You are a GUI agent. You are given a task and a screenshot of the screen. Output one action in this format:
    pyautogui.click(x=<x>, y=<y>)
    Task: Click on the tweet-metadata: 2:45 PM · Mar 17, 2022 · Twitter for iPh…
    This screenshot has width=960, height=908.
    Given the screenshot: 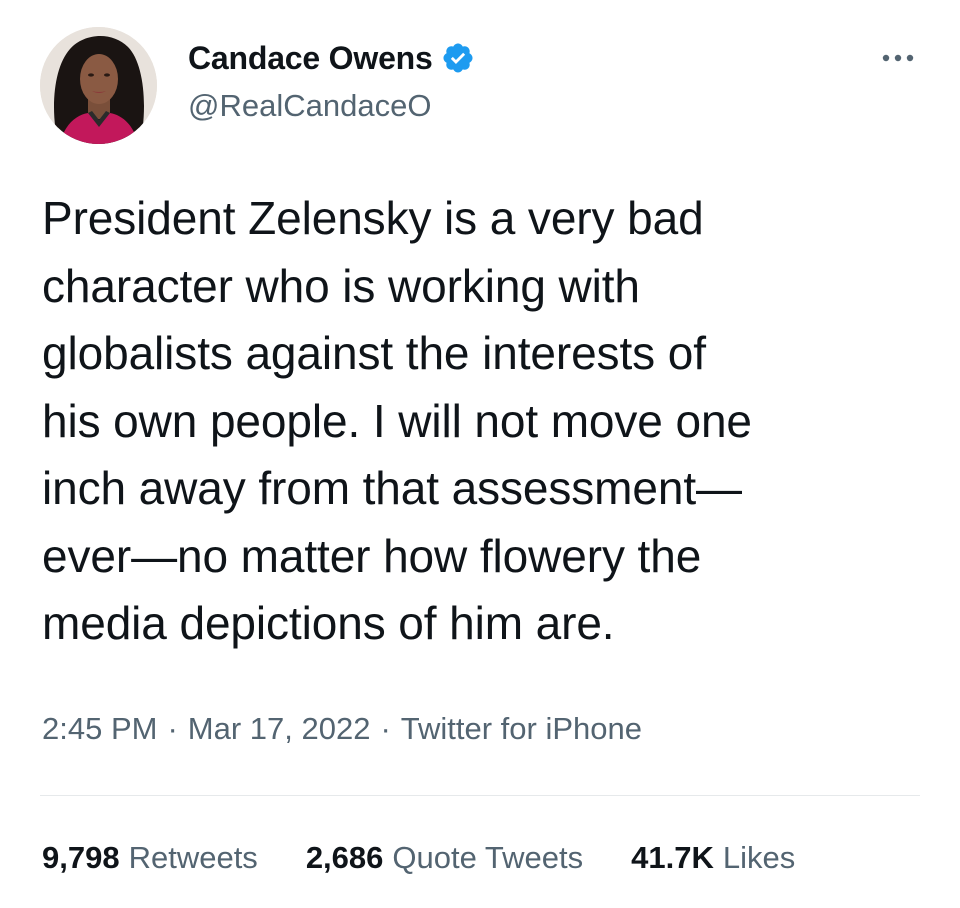 What is the action you would take?
    pyautogui.click(x=342, y=729)
    